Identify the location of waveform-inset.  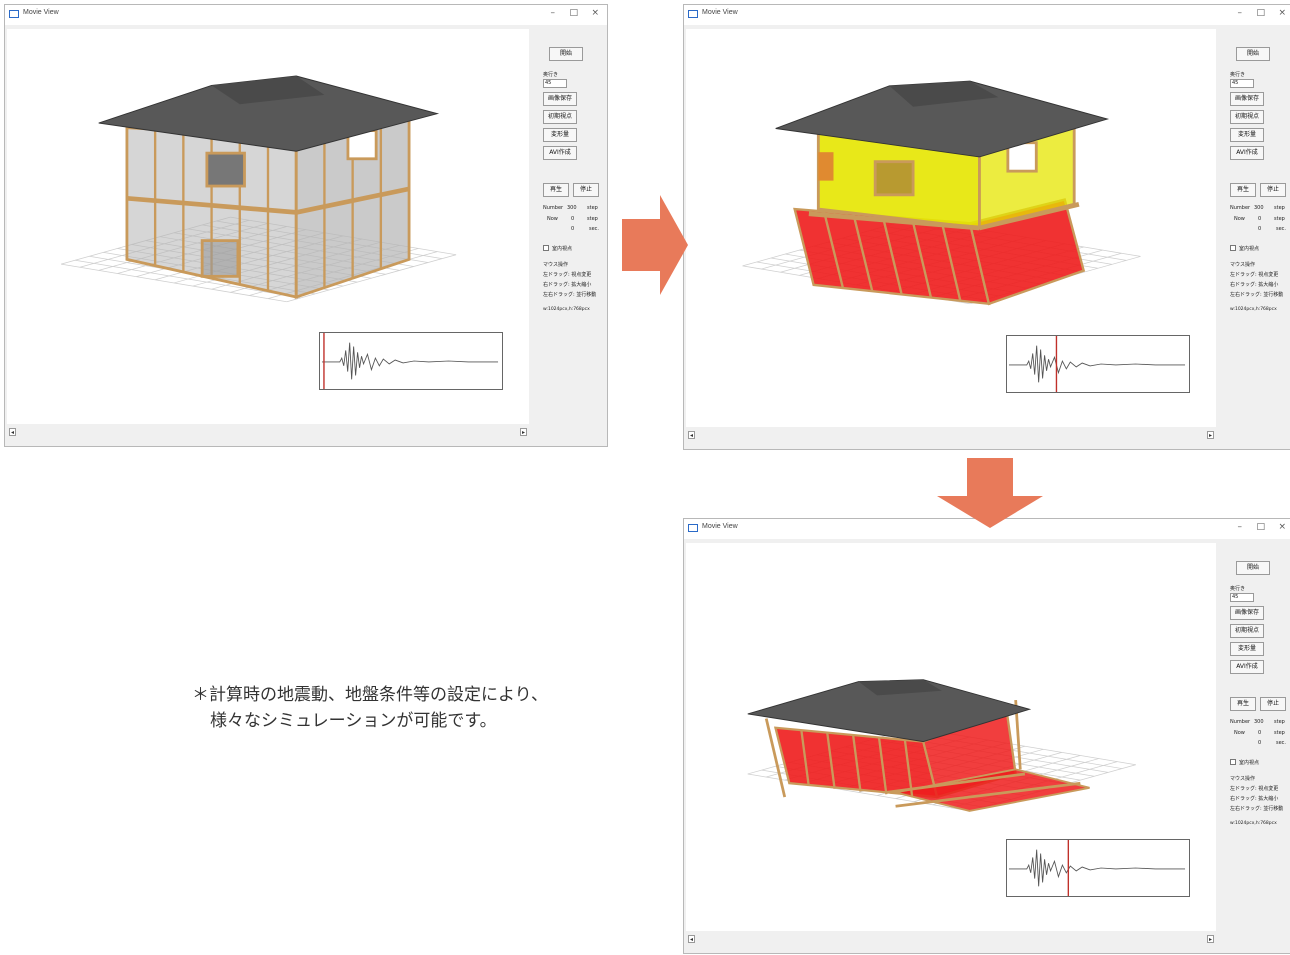
(411, 361).